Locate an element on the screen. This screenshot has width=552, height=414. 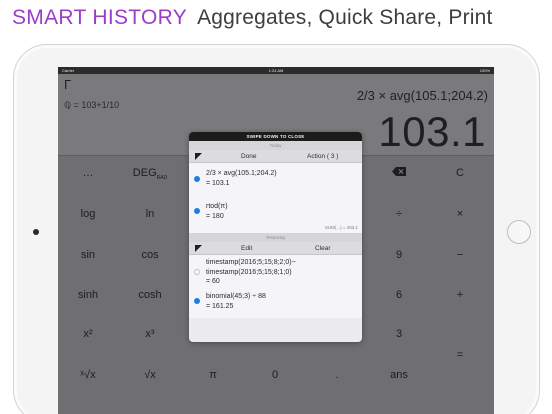
yesterday-section-label: Yesterday is located at coordinates (275, 237).